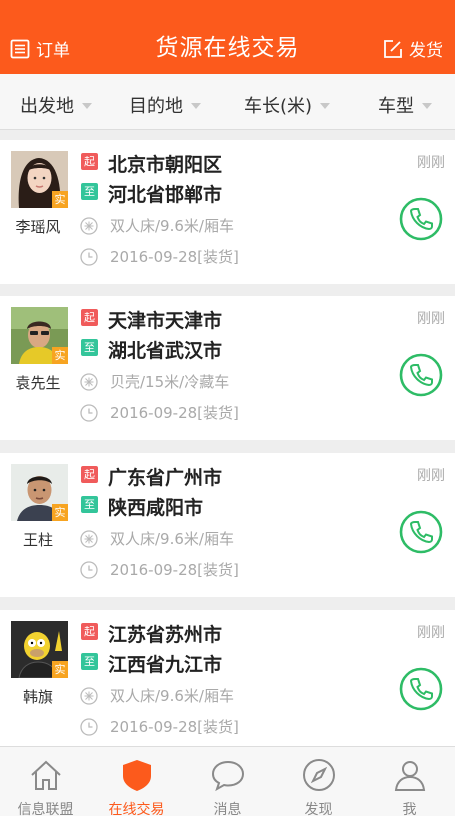 Image resolution: width=455 pixels, height=816 pixels. Describe the element at coordinates (47, 106) in the screenshot. I see `filter-origin-label: 出发地` at that location.